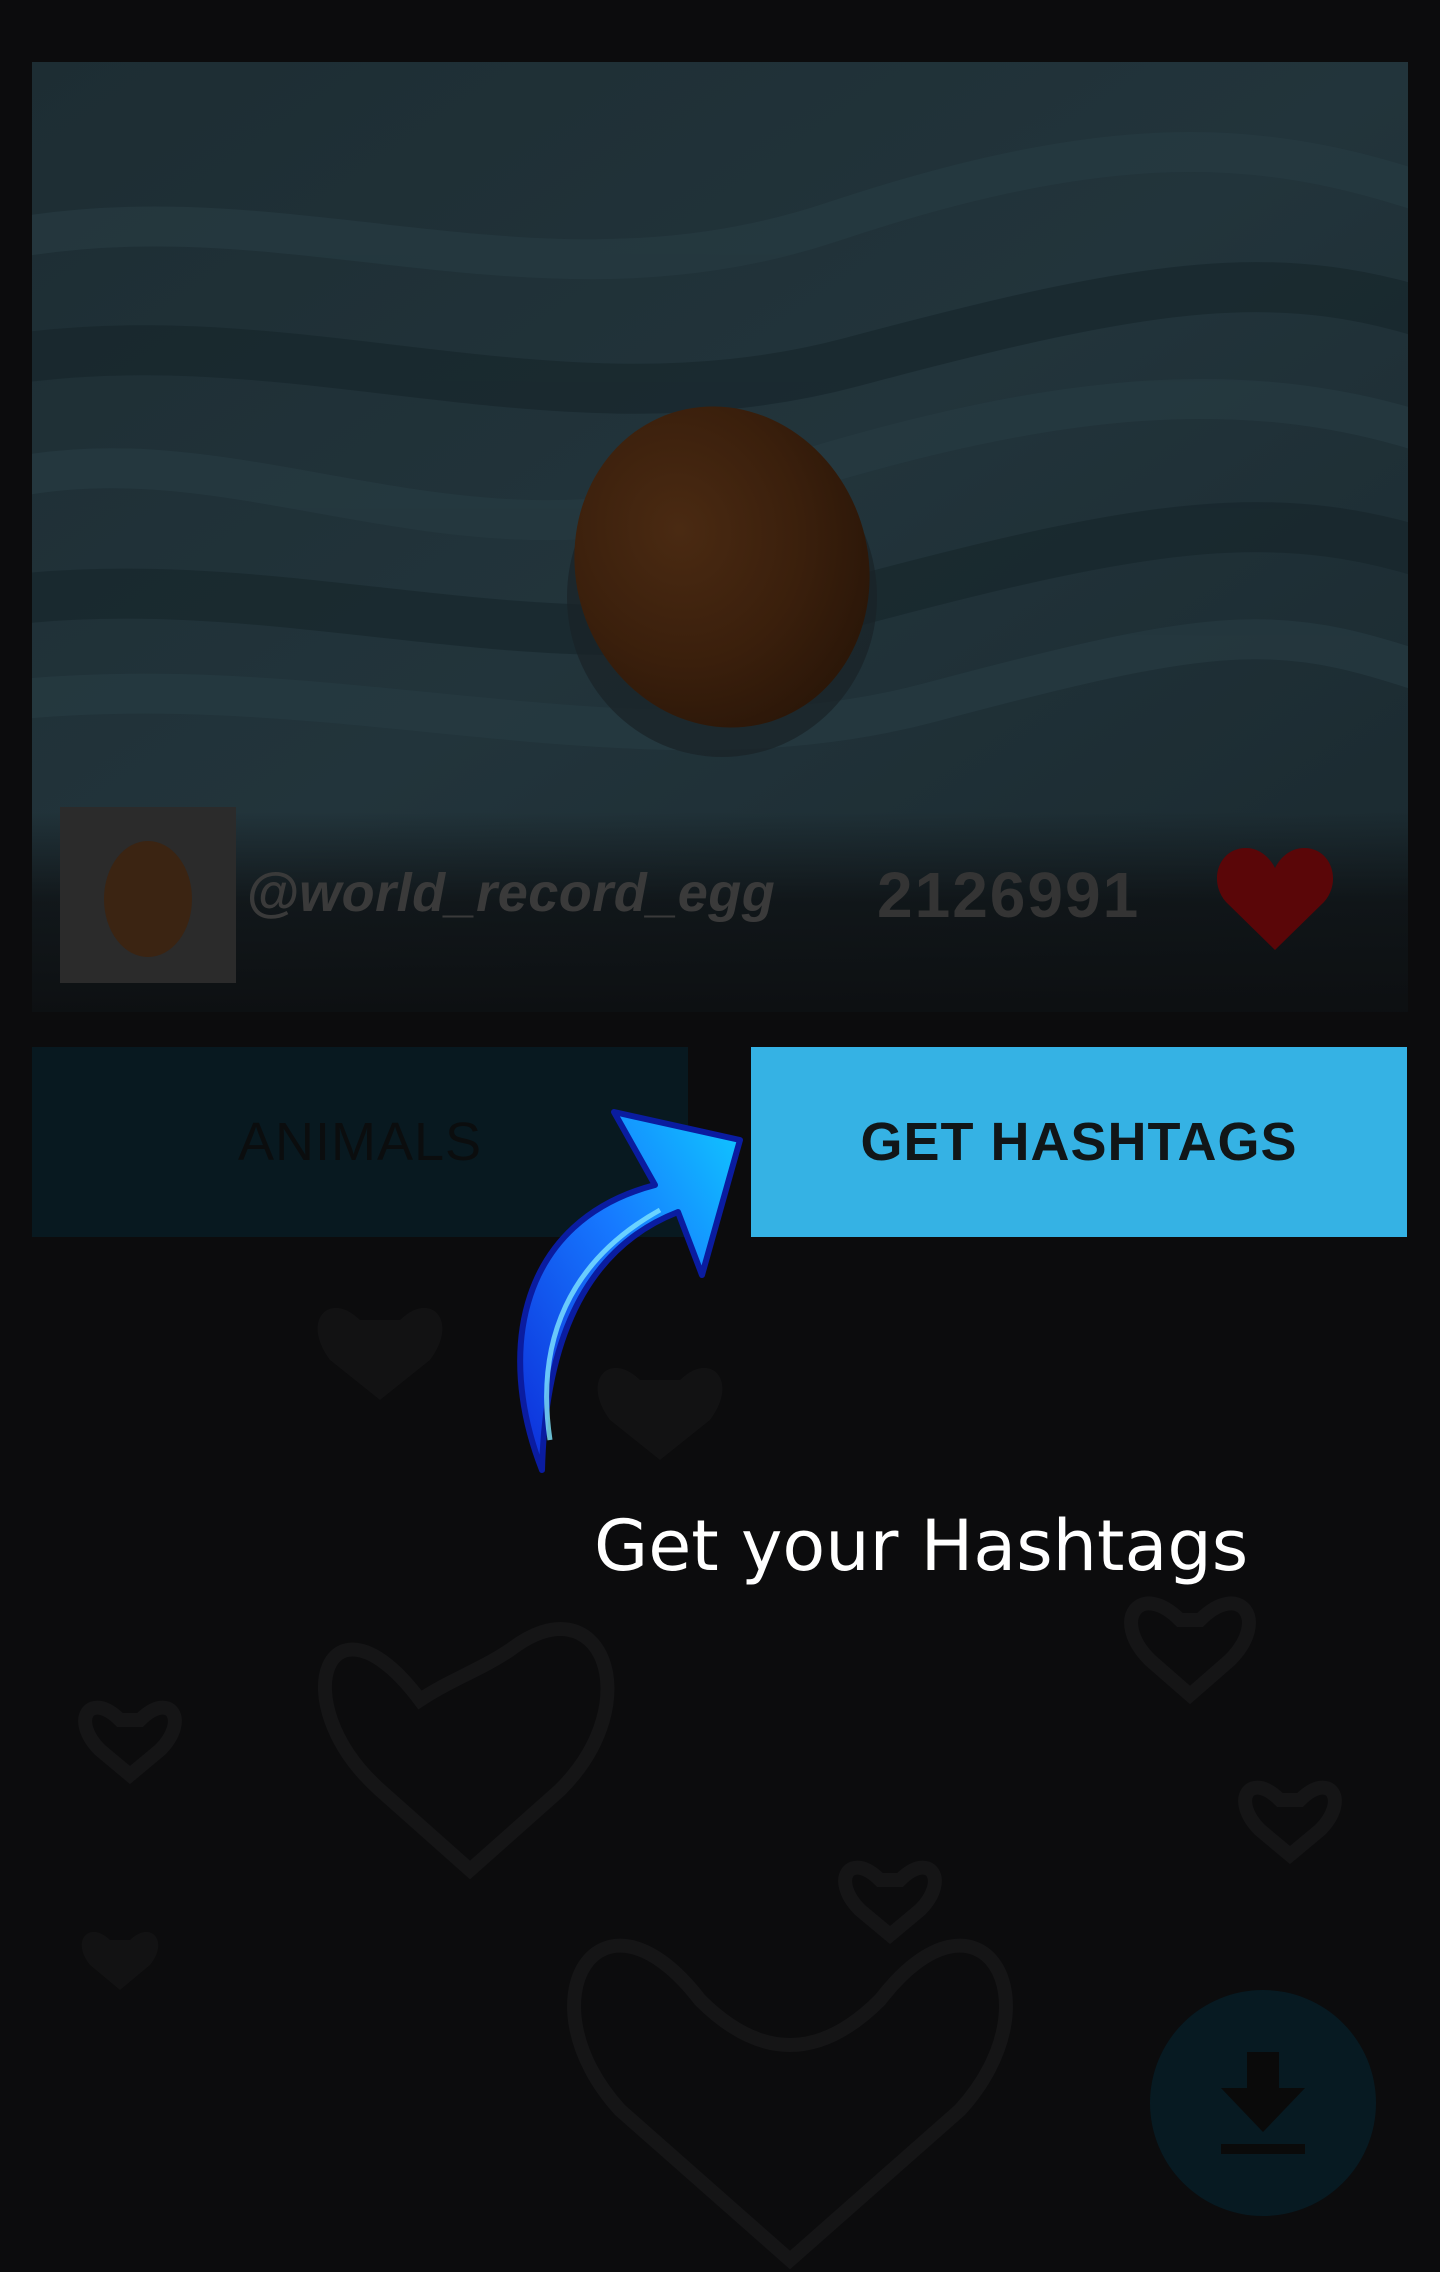 The image size is (1440, 2272). Describe the element at coordinates (630, 1291) in the screenshot. I see `curved-arrow-icon` at that location.